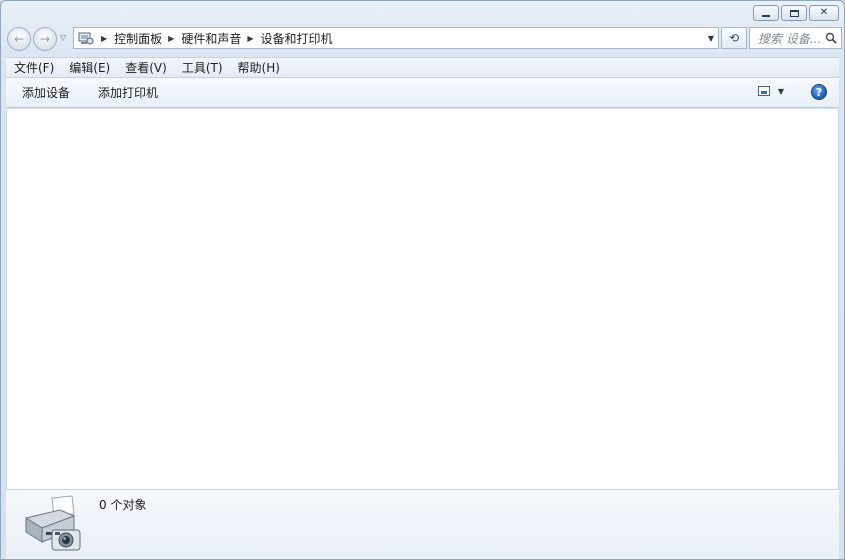  I want to click on add-printer-button: 添加打印机, so click(128, 92).